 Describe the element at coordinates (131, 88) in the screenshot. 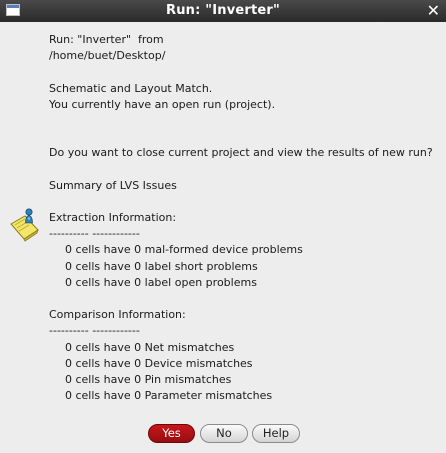

I see `match-status-line: Schematic and Layout Match.` at that location.